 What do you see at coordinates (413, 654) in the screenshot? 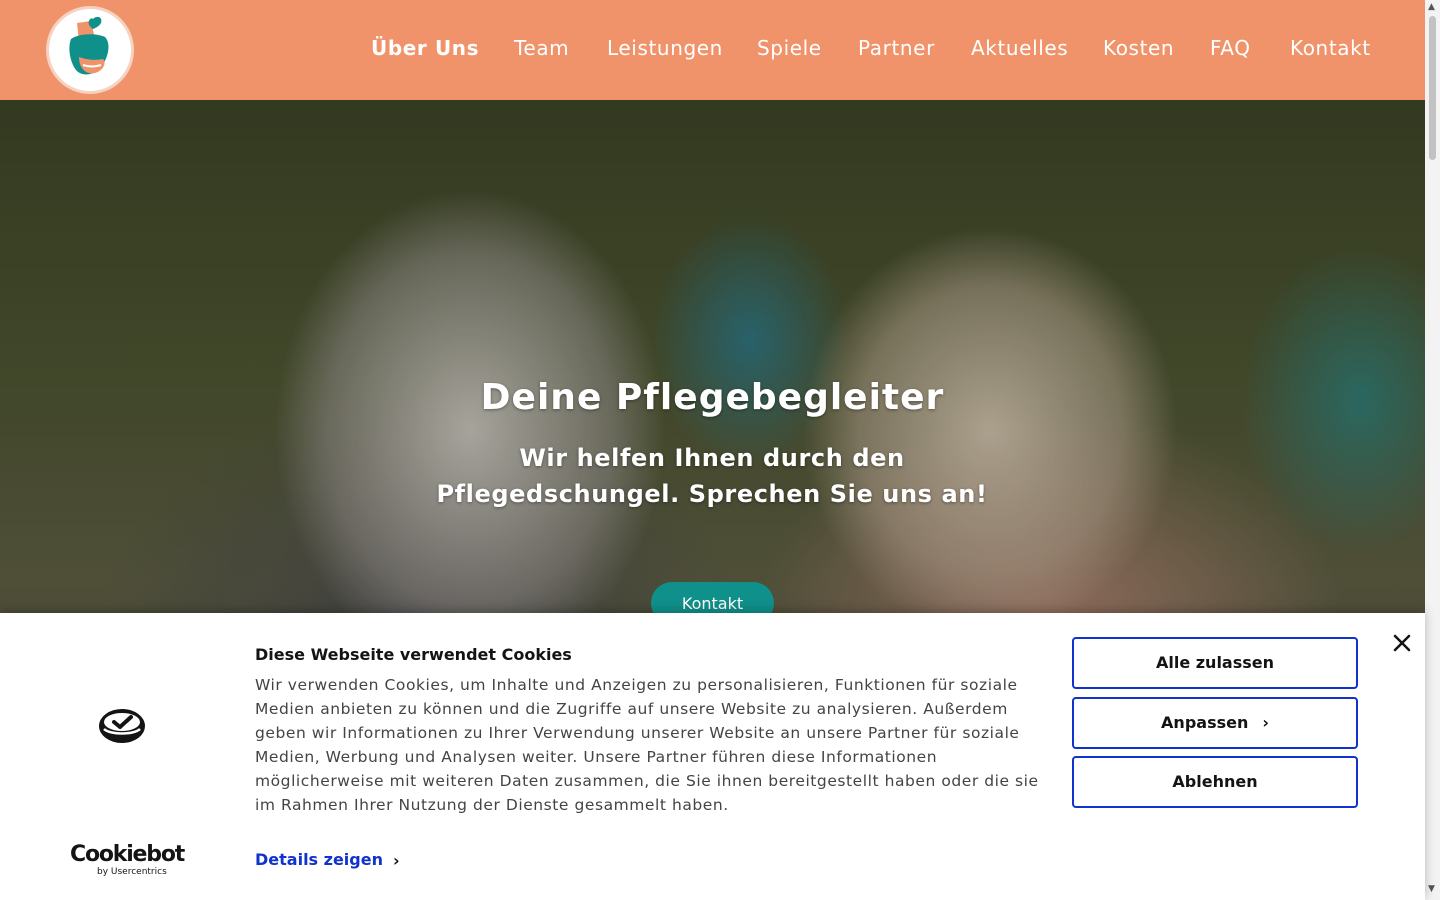
I see `cookie-title: Diese Webseite verwendet Cookies` at bounding box center [413, 654].